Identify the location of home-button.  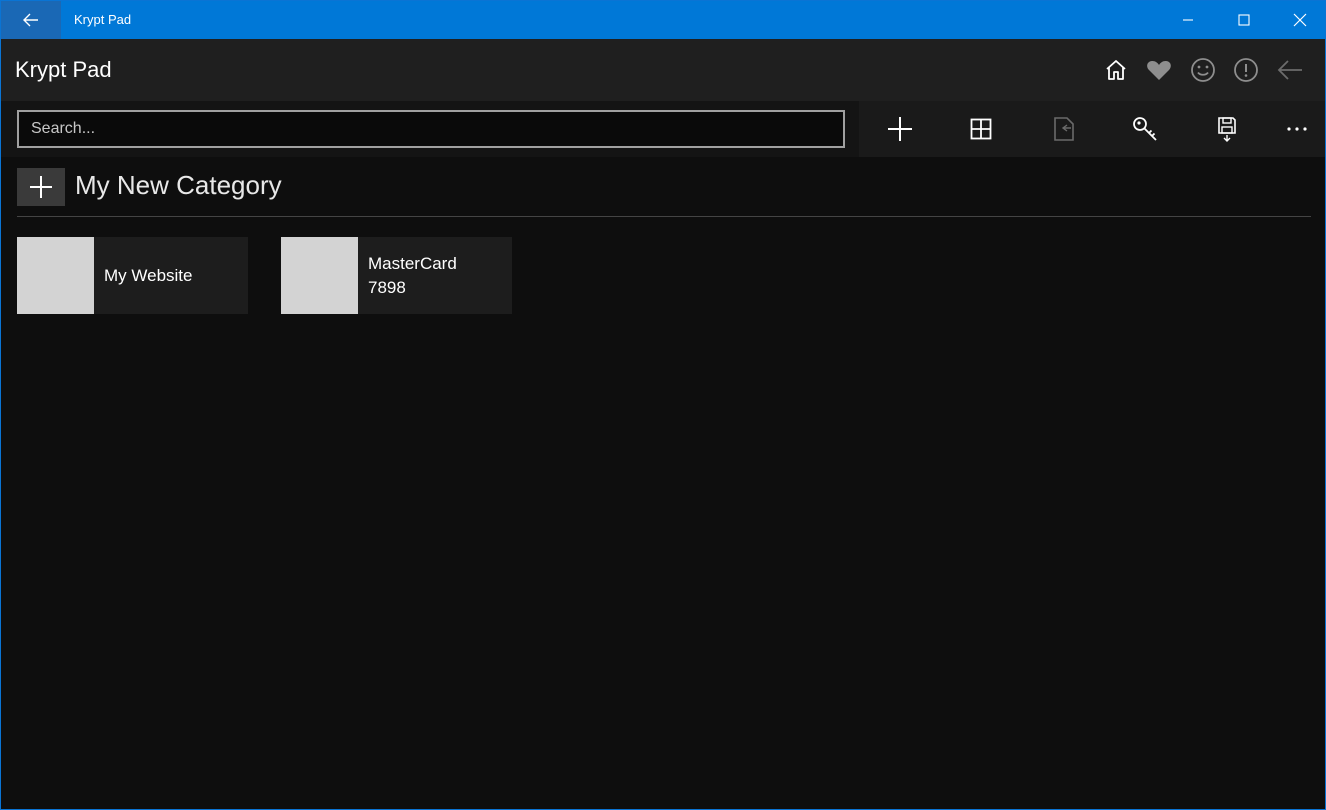
(1116, 70).